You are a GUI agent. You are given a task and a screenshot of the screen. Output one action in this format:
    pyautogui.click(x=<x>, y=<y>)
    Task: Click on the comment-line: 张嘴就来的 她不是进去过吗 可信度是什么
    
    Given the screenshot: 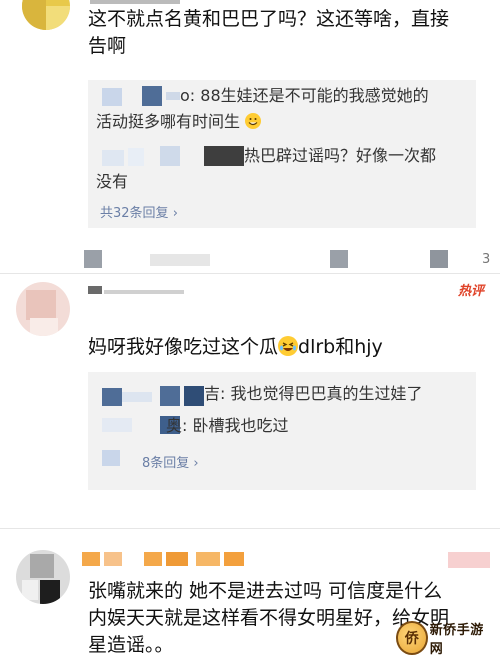 What is the action you would take?
    pyautogui.click(x=265, y=591)
    